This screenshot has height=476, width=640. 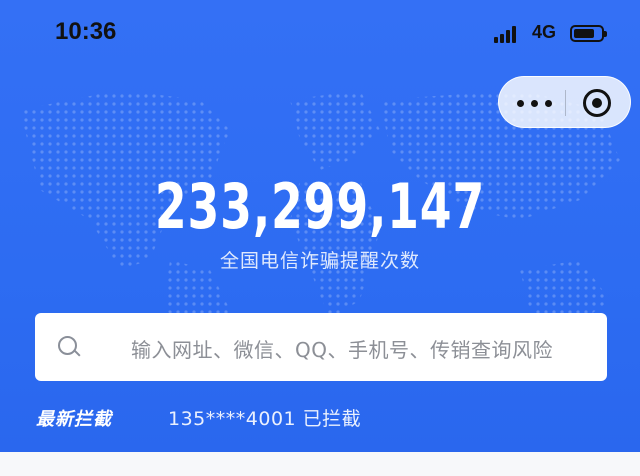 I want to click on capsule-divider, so click(x=565, y=103).